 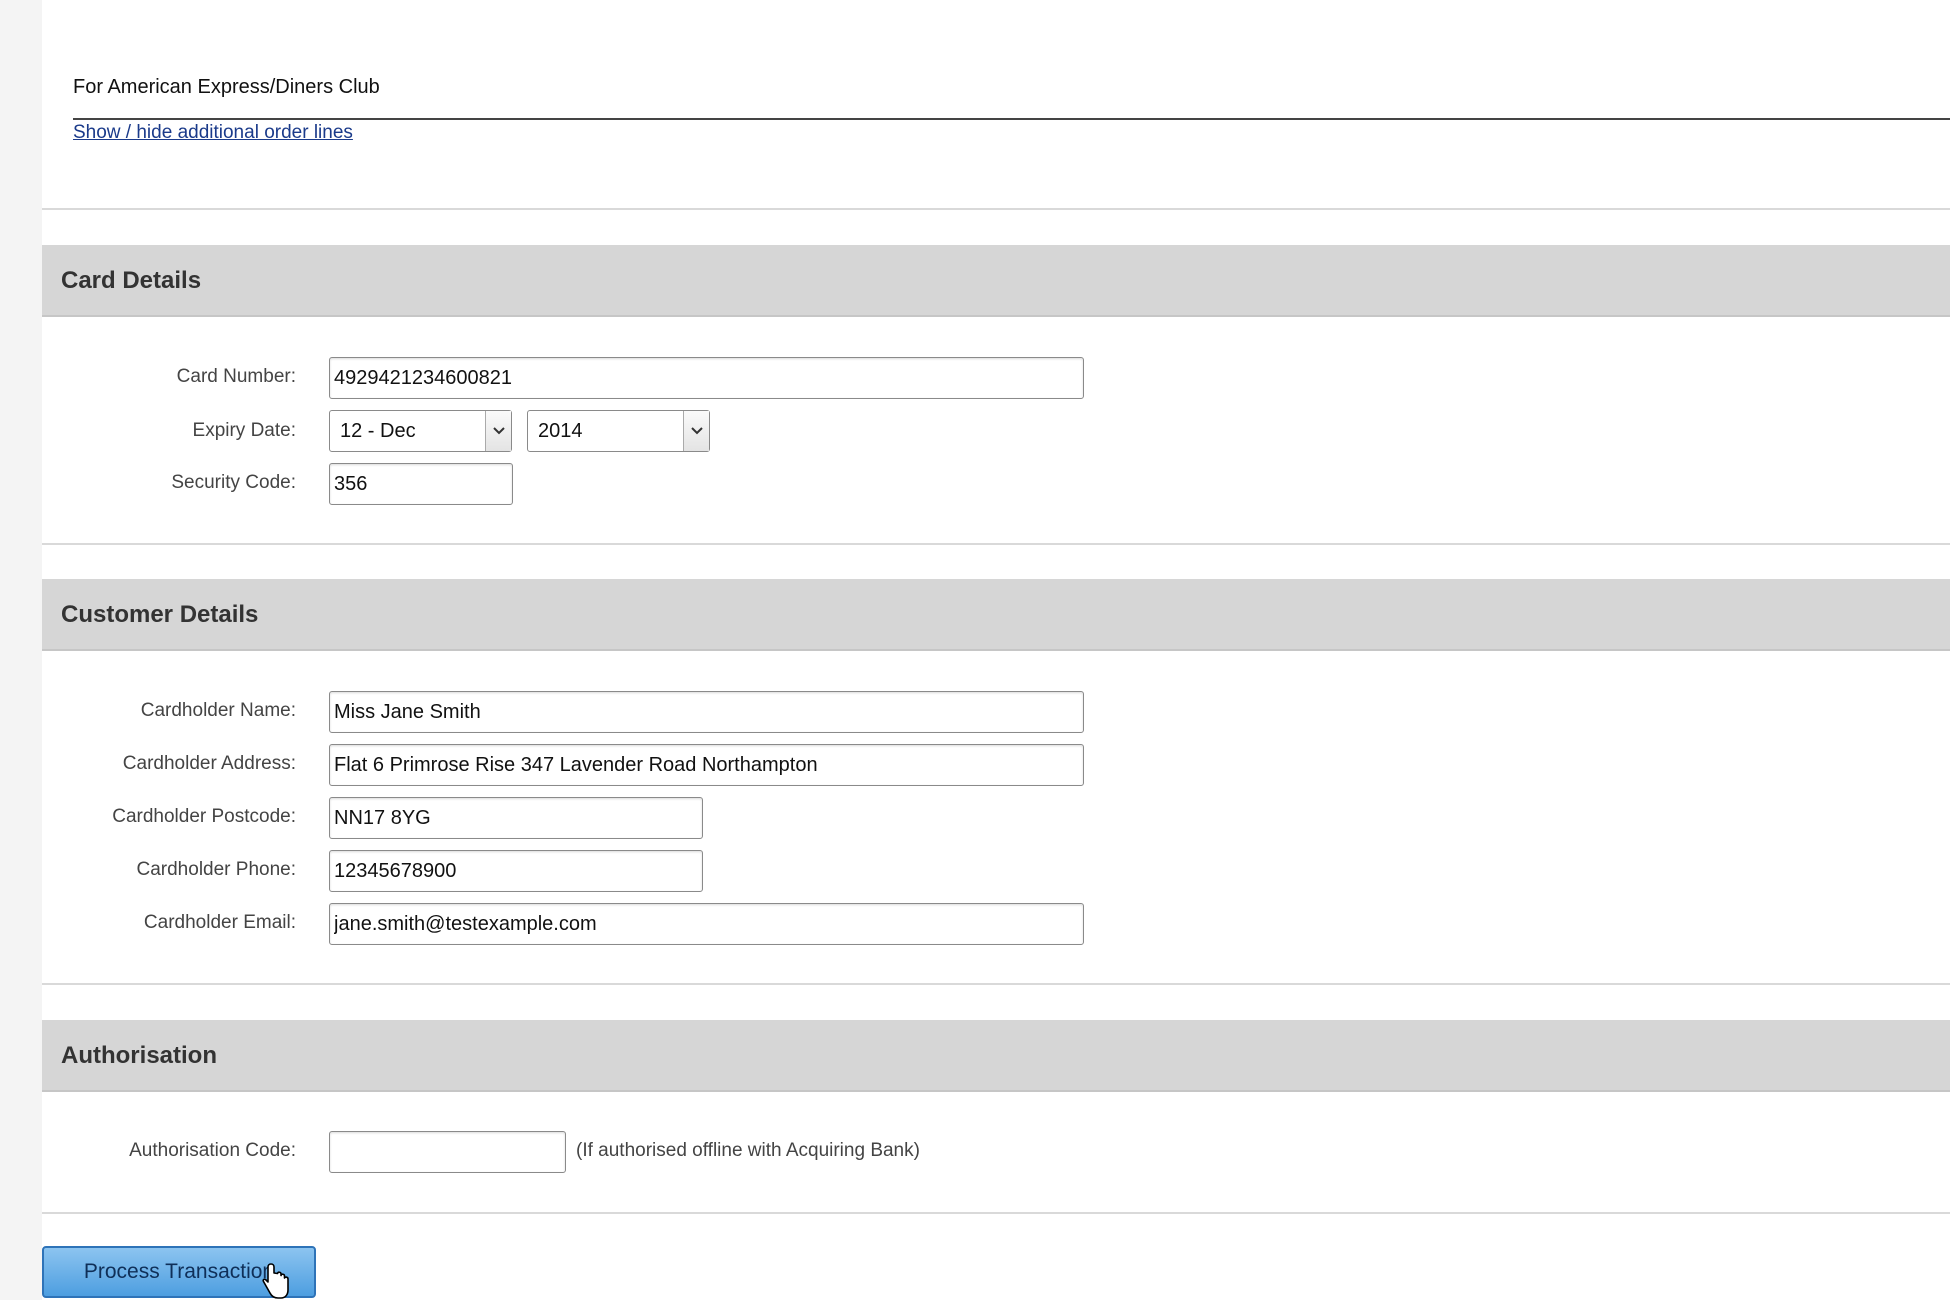 What do you see at coordinates (706, 924) in the screenshot?
I see `cardholder-email-input` at bounding box center [706, 924].